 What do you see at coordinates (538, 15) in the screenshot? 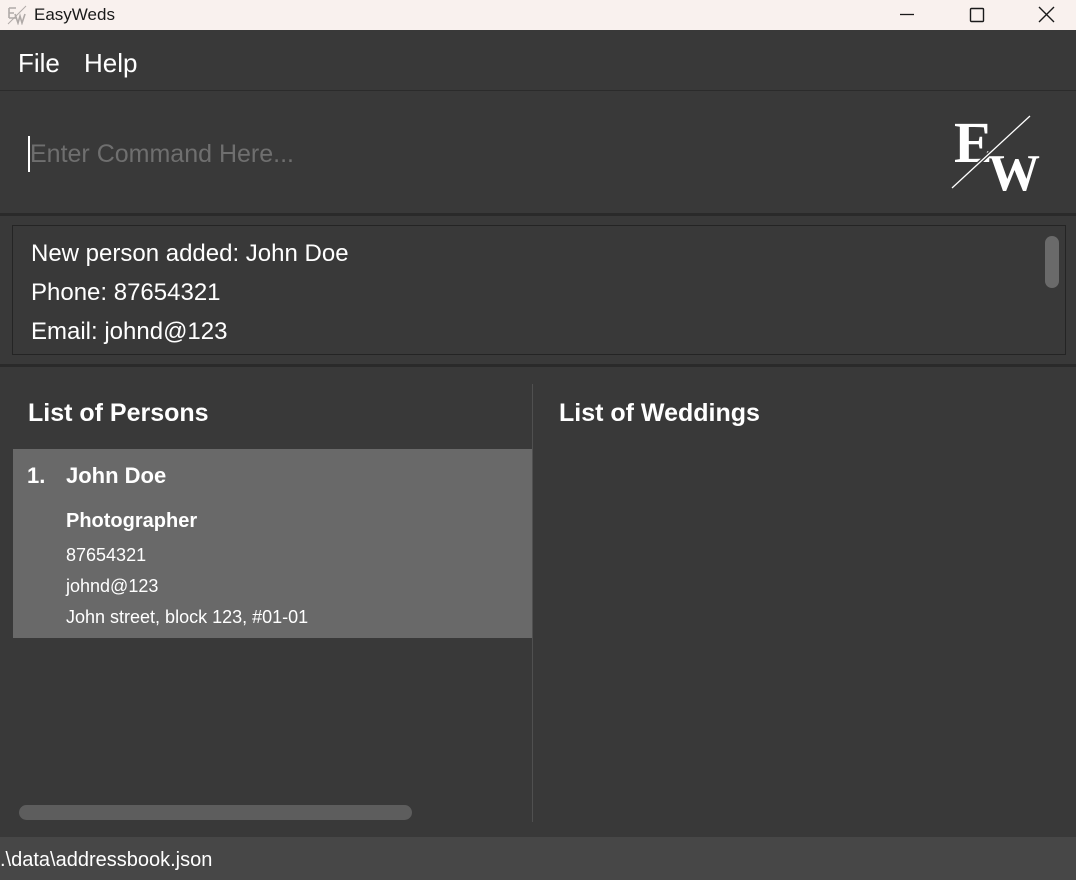
I see `window-titlebar: EasyWeds` at bounding box center [538, 15].